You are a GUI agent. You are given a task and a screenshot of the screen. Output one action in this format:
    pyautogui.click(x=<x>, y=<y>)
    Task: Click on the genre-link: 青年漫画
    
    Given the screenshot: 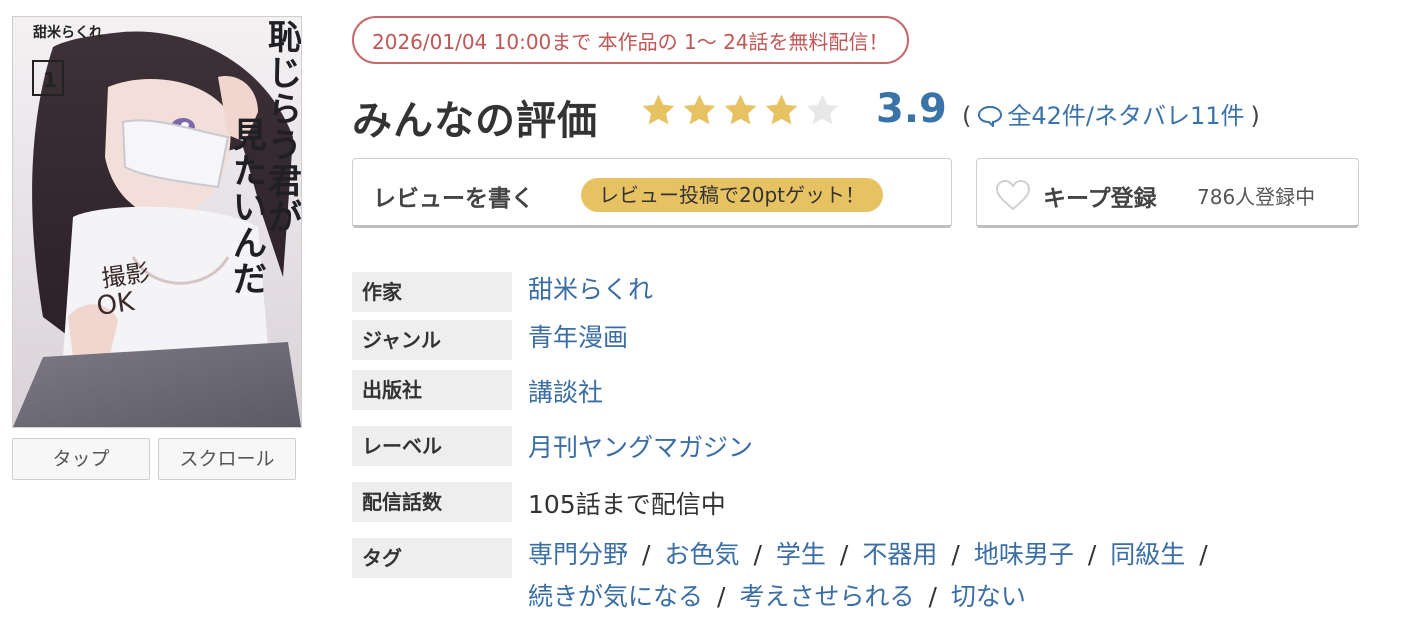 What is the action you would take?
    pyautogui.click(x=578, y=336)
    